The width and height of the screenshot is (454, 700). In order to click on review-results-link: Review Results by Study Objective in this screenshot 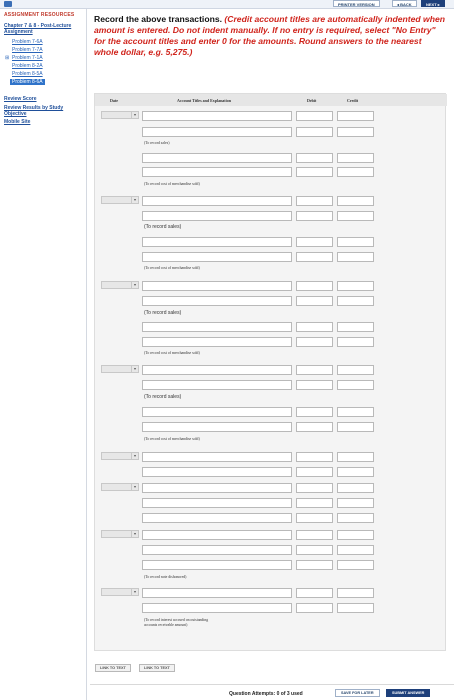, I will do `click(44, 111)`.